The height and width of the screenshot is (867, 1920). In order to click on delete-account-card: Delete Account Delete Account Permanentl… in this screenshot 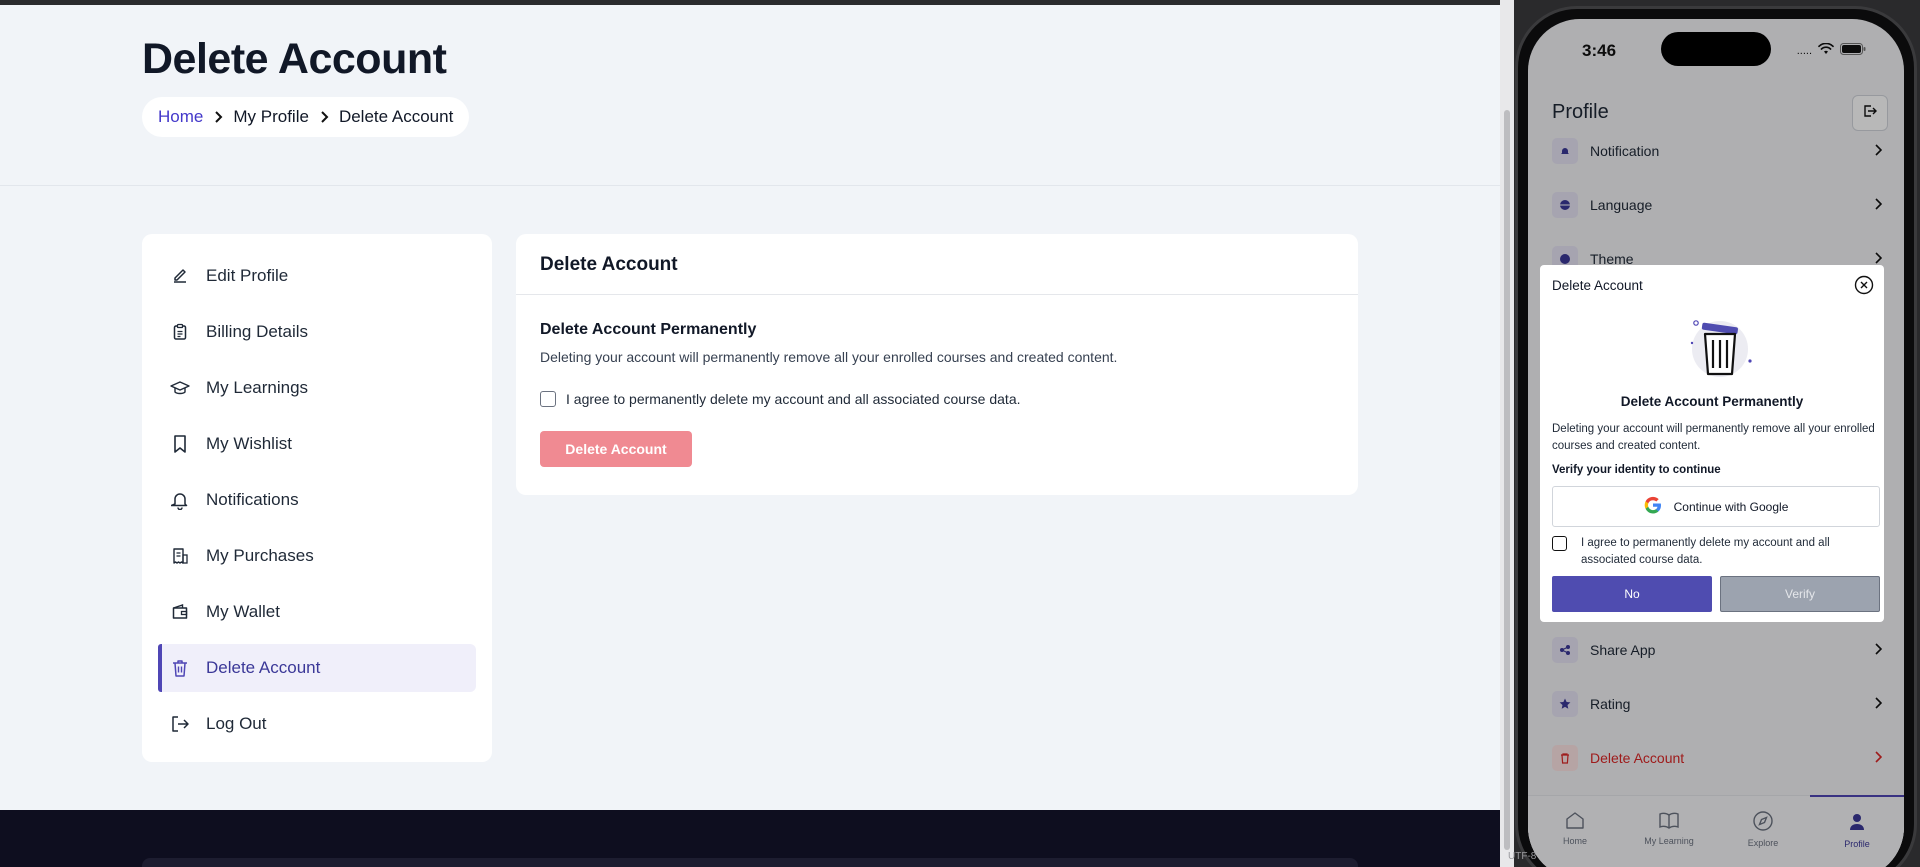, I will do `click(937, 364)`.